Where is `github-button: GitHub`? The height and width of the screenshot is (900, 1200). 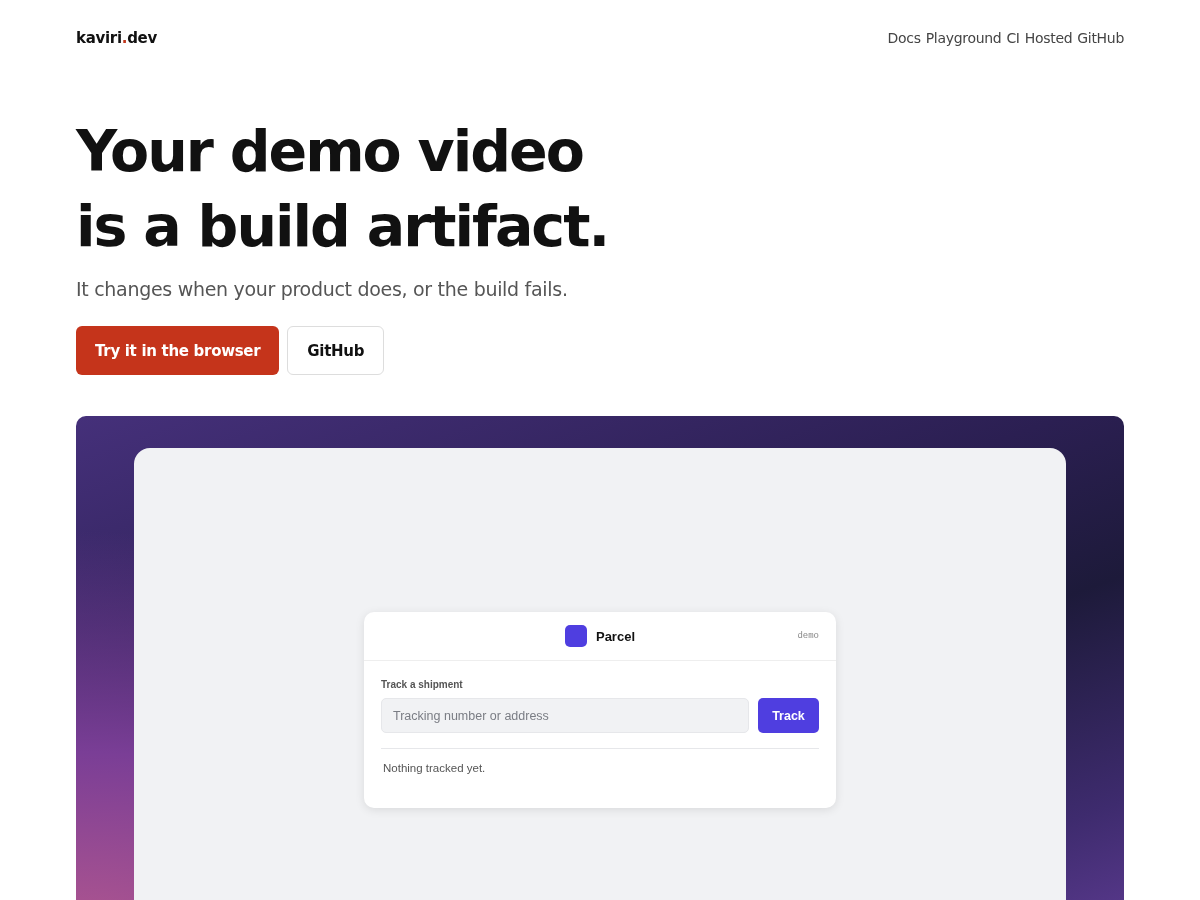 github-button: GitHub is located at coordinates (336, 350).